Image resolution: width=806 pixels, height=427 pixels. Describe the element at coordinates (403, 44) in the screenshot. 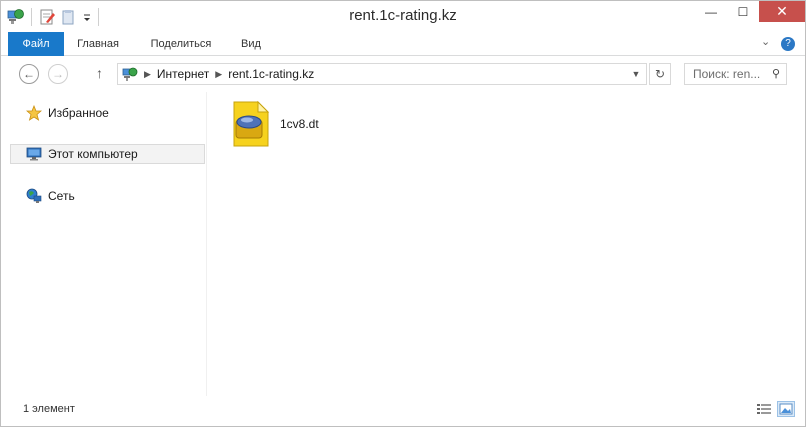

I see `ribbon-tabs: Файл Главная Поделиться Вид ⌄ ?` at that location.